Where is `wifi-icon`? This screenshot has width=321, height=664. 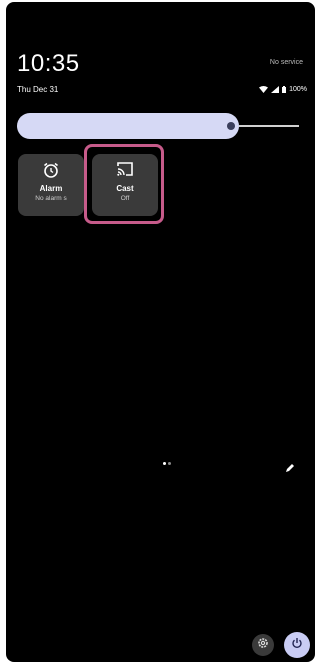
wifi-icon is located at coordinates (264, 89).